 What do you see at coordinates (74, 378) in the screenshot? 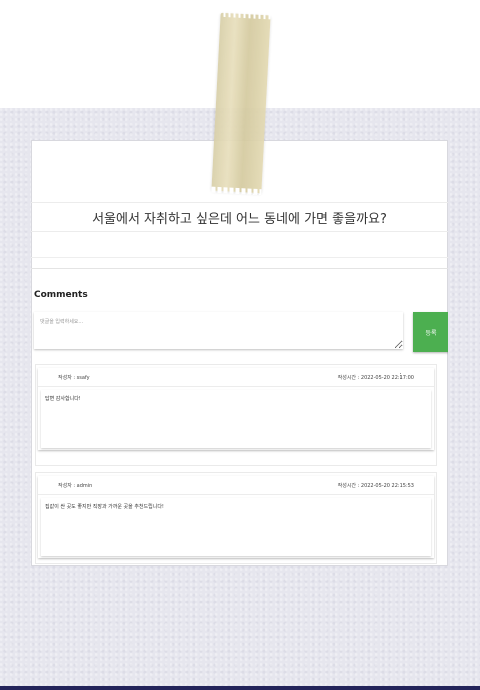
I see `comment-writer: 작성자 : ssafy` at bounding box center [74, 378].